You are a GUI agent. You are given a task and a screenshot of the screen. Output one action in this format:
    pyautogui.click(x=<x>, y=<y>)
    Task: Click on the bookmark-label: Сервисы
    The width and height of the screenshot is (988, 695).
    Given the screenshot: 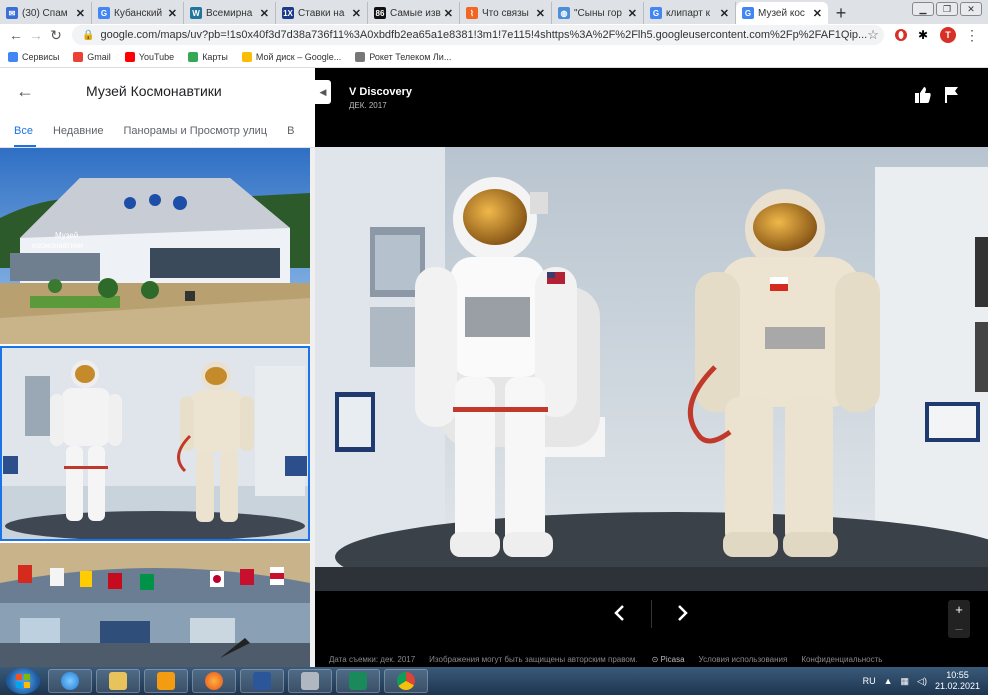 What is the action you would take?
    pyautogui.click(x=41, y=56)
    